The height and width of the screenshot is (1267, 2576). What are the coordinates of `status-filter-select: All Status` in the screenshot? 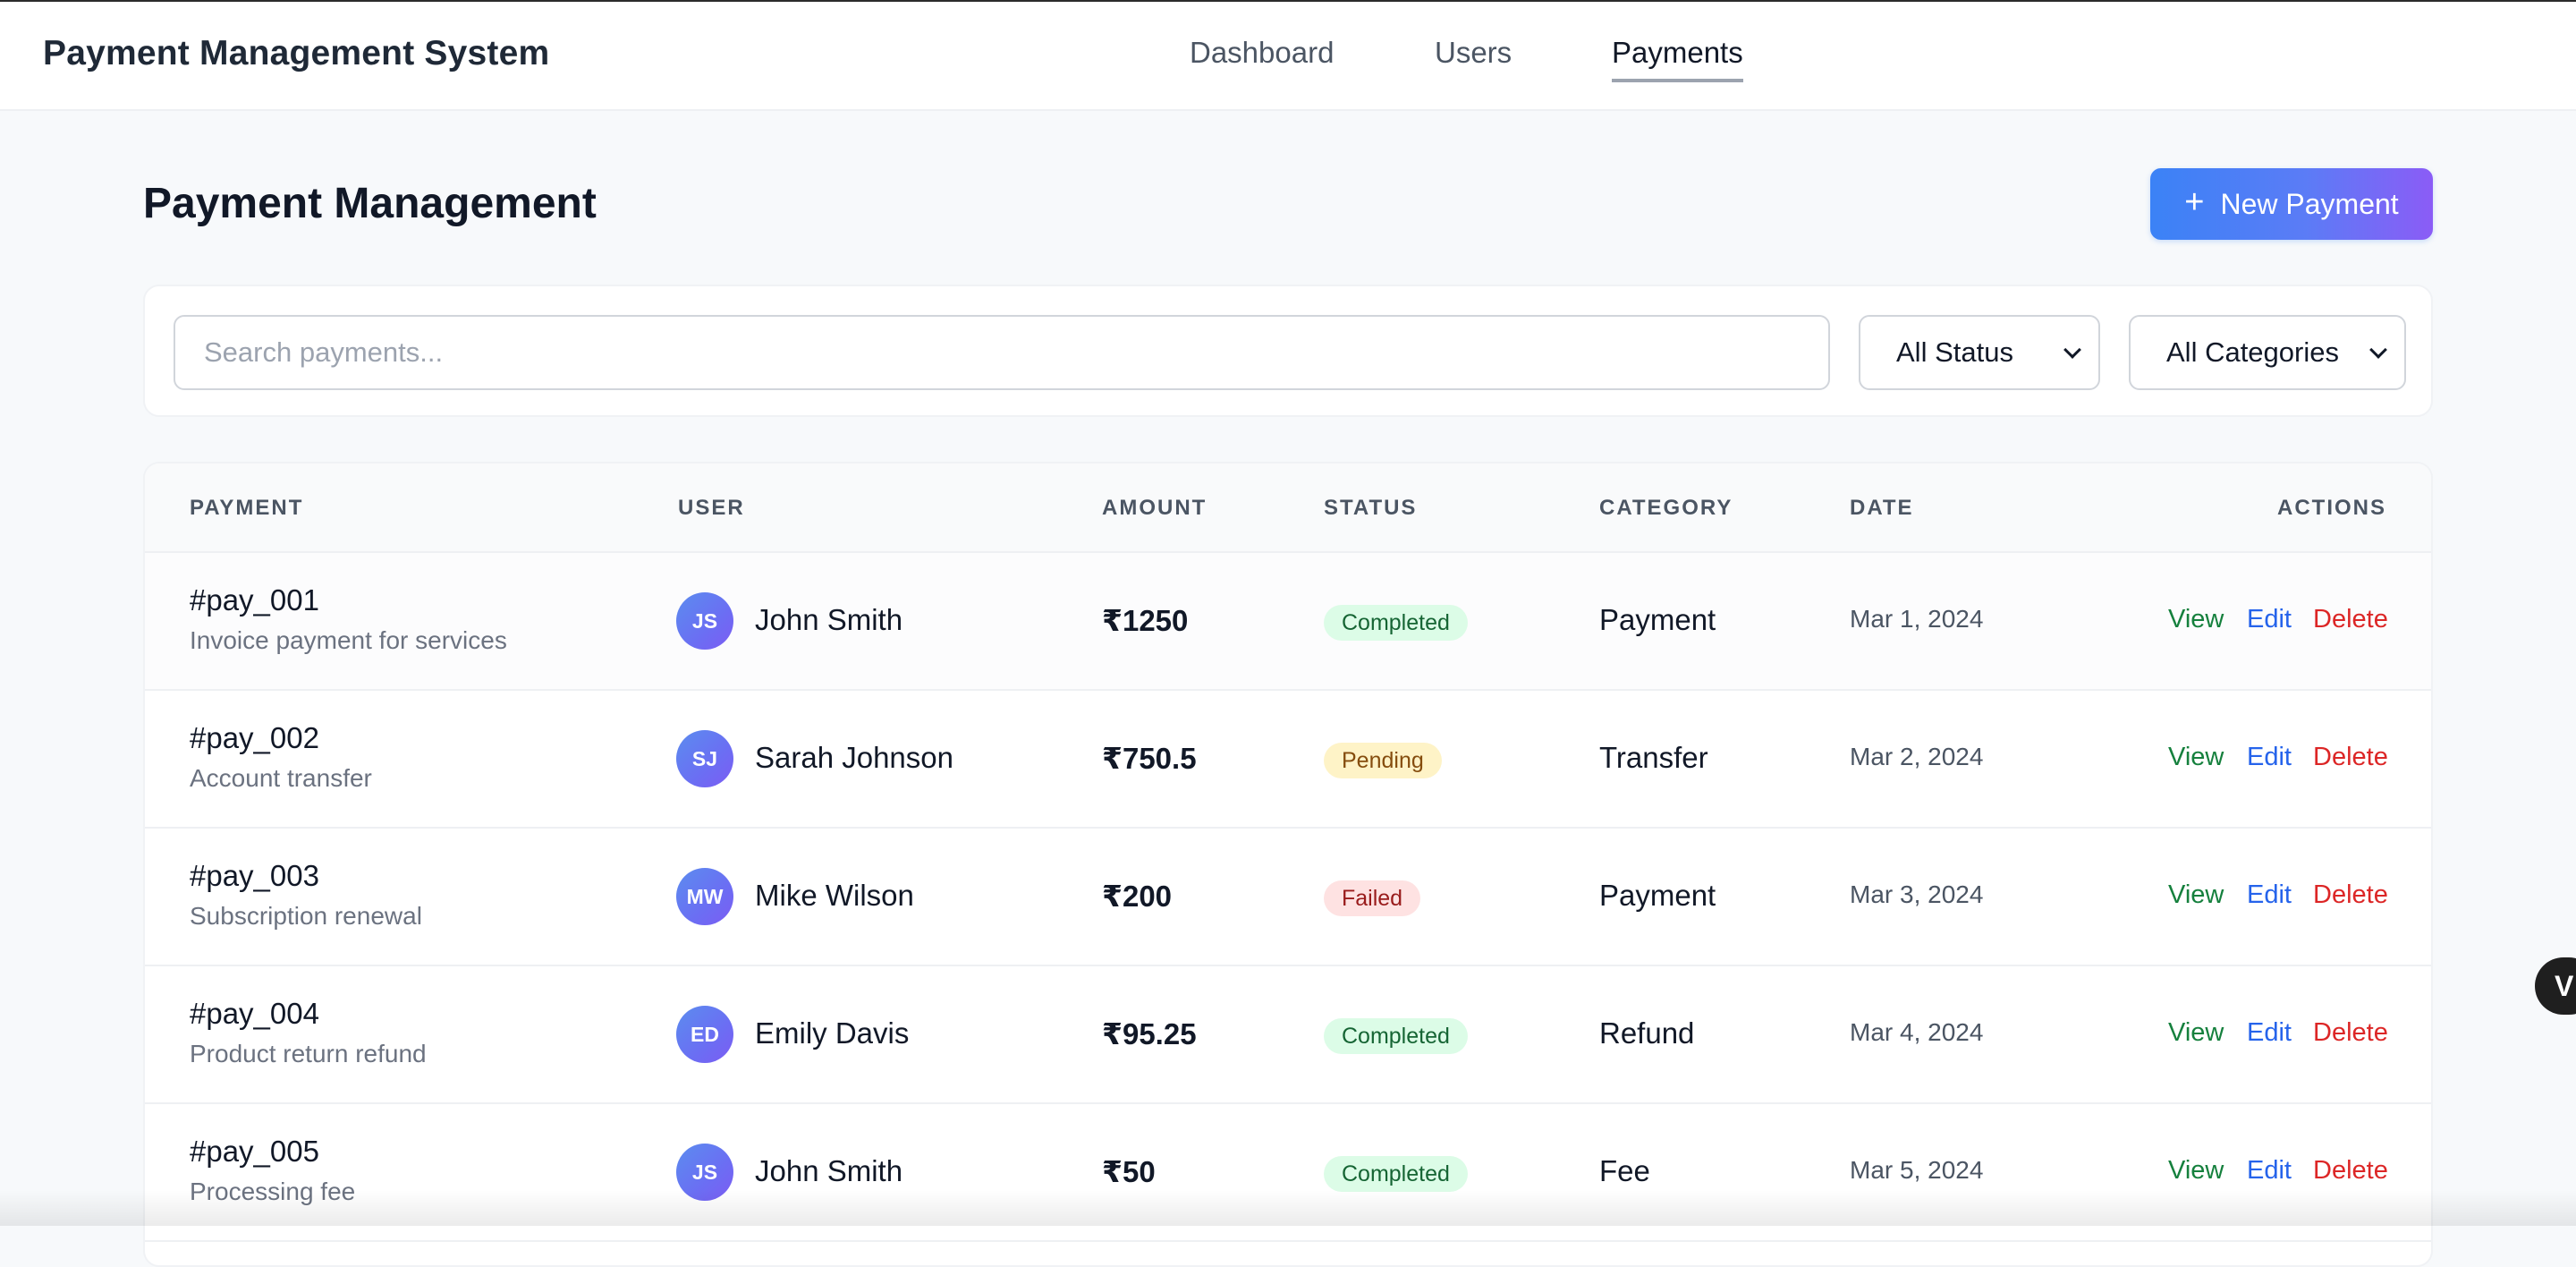 It's located at (1979, 353).